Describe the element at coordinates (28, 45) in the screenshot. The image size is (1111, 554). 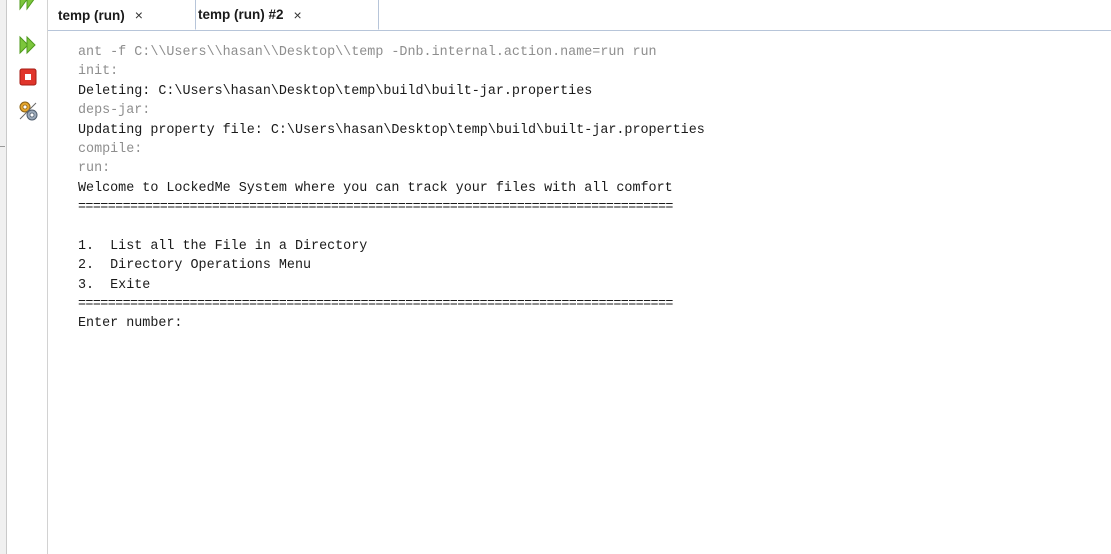
I see `rerun-with-options-icon` at that location.